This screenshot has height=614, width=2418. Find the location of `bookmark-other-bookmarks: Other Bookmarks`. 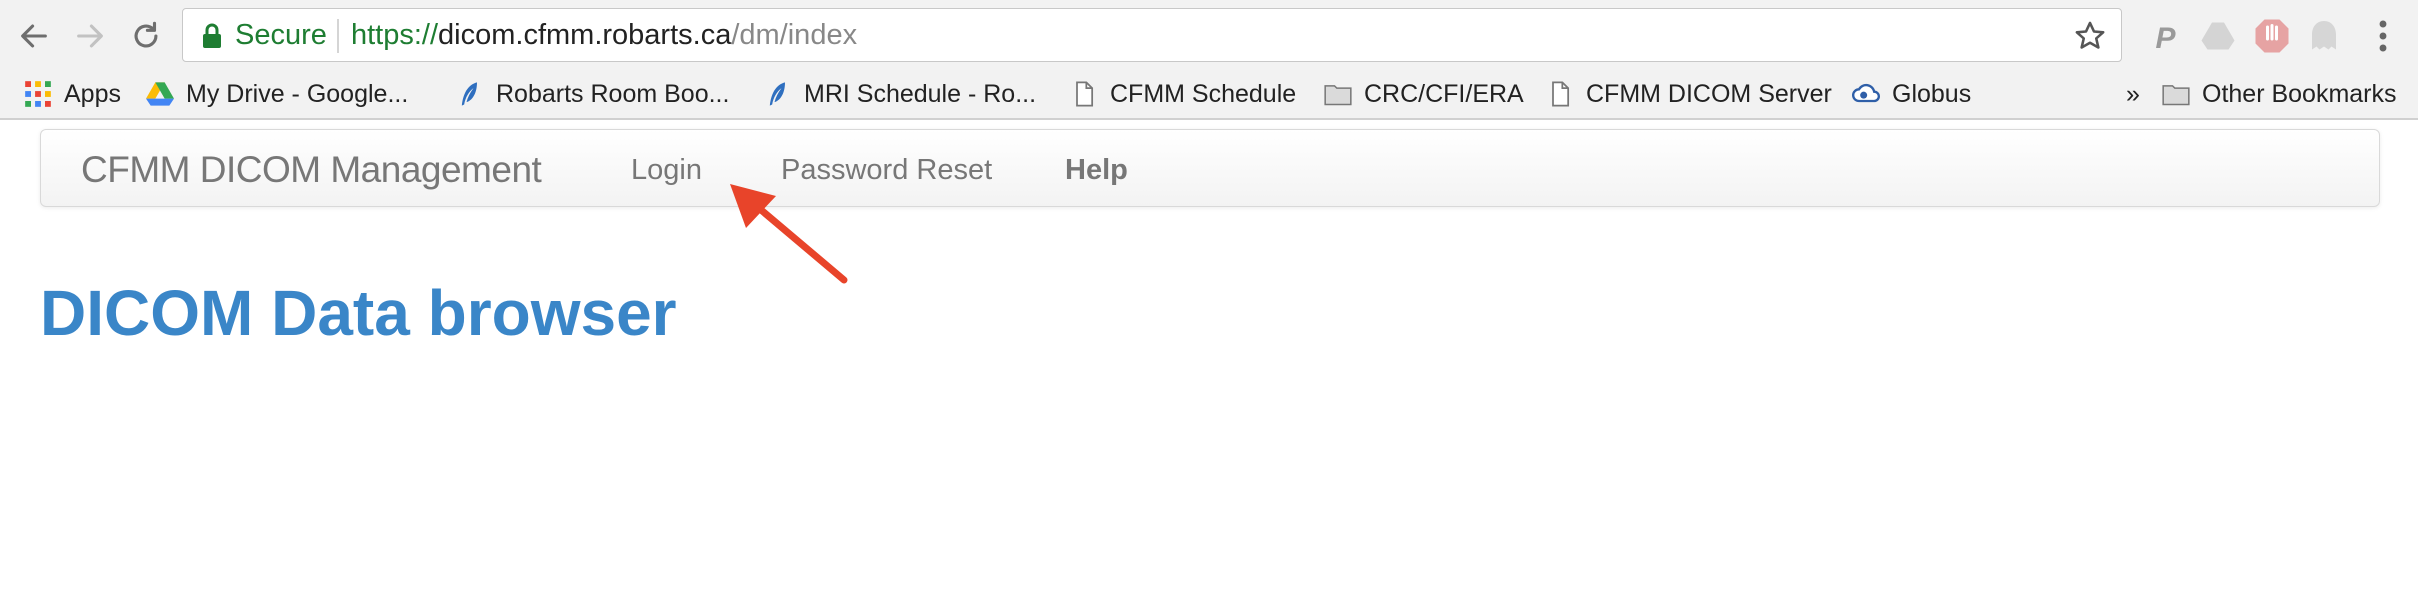

bookmark-other-bookmarks: Other Bookmarks is located at coordinates (2279, 94).